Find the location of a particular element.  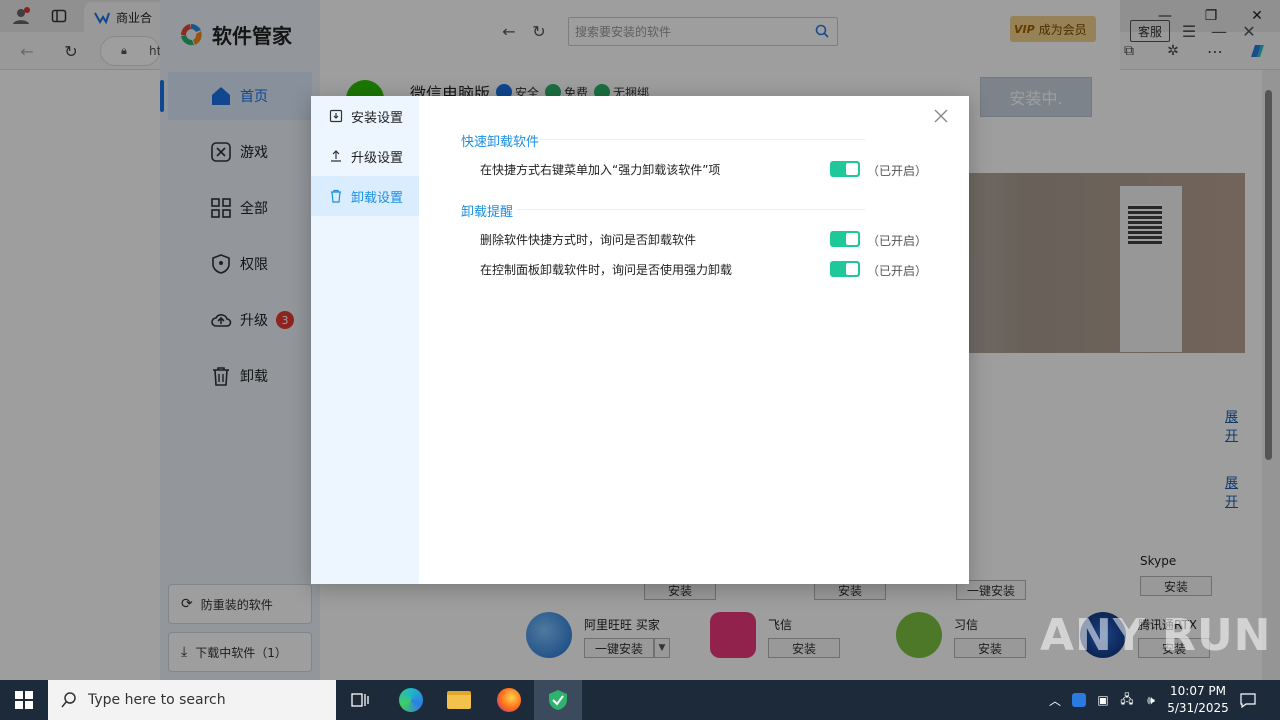

tab-uninstall-settings-label: 卸载设置 is located at coordinates (377, 198).